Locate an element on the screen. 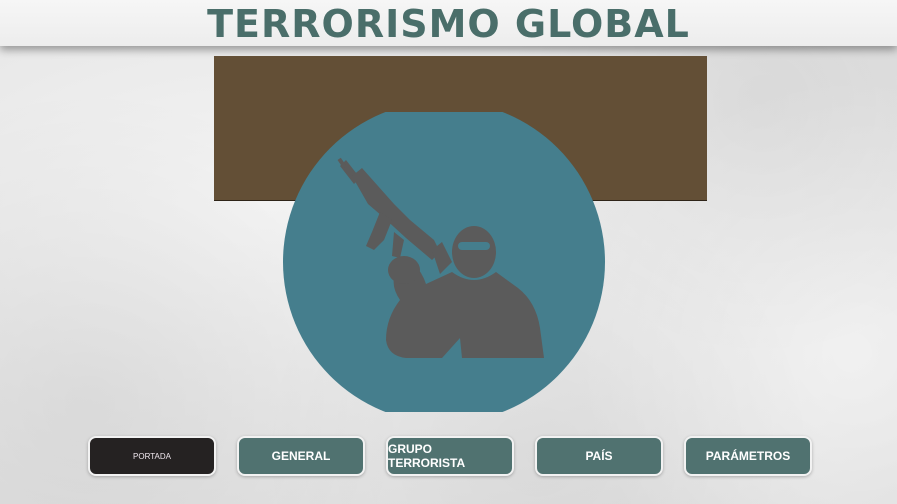  mask-eye-slit is located at coordinates (474, 246).